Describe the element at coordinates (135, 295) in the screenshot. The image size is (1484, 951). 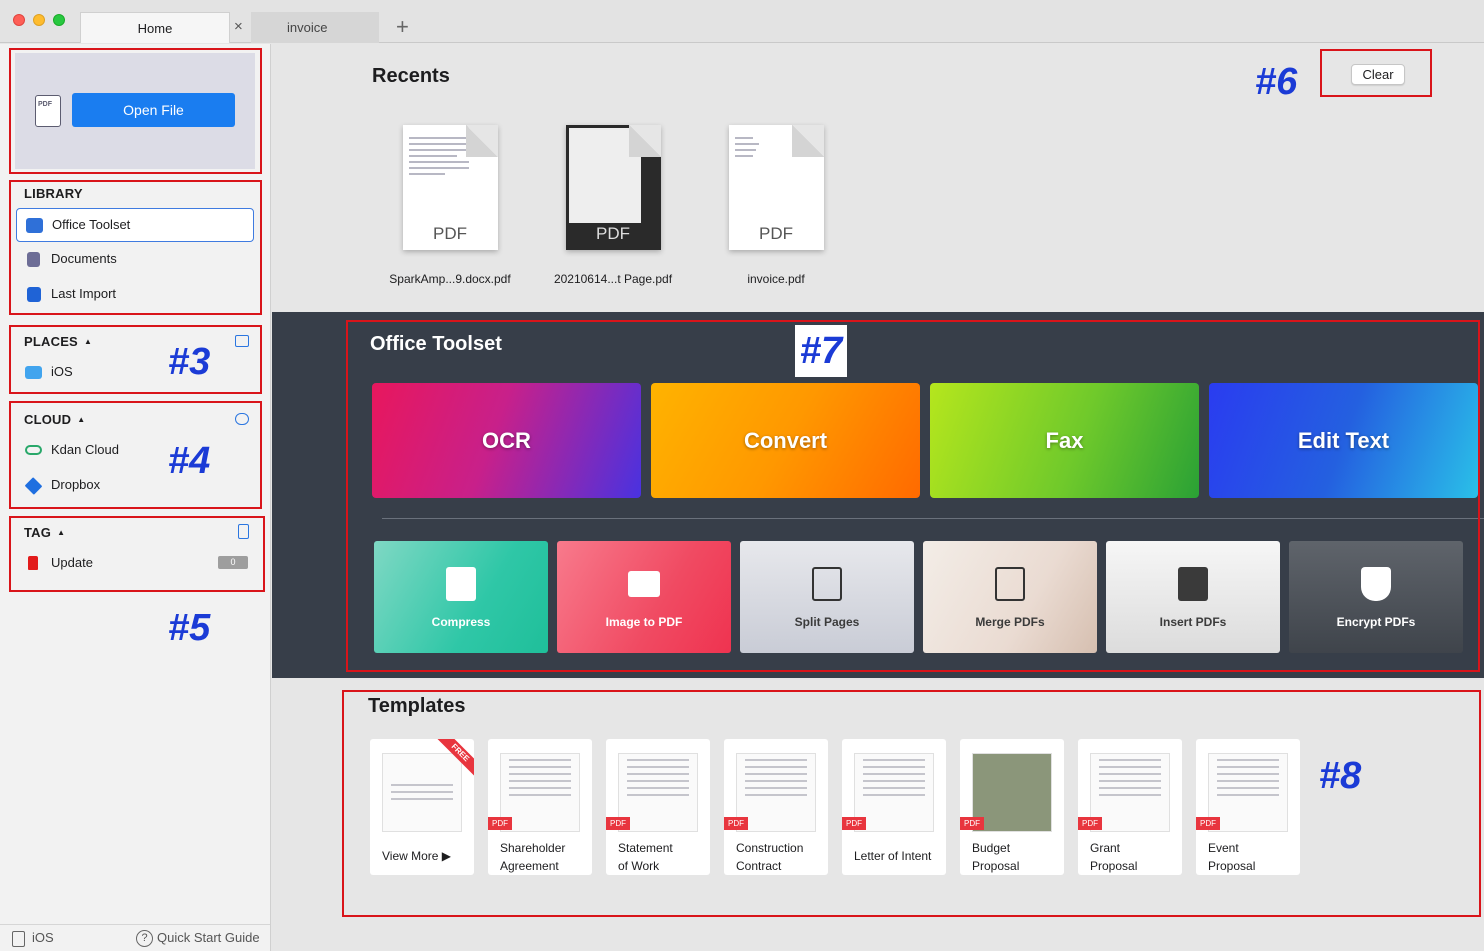
I see `sidebar-item-last-import: Last Import` at that location.